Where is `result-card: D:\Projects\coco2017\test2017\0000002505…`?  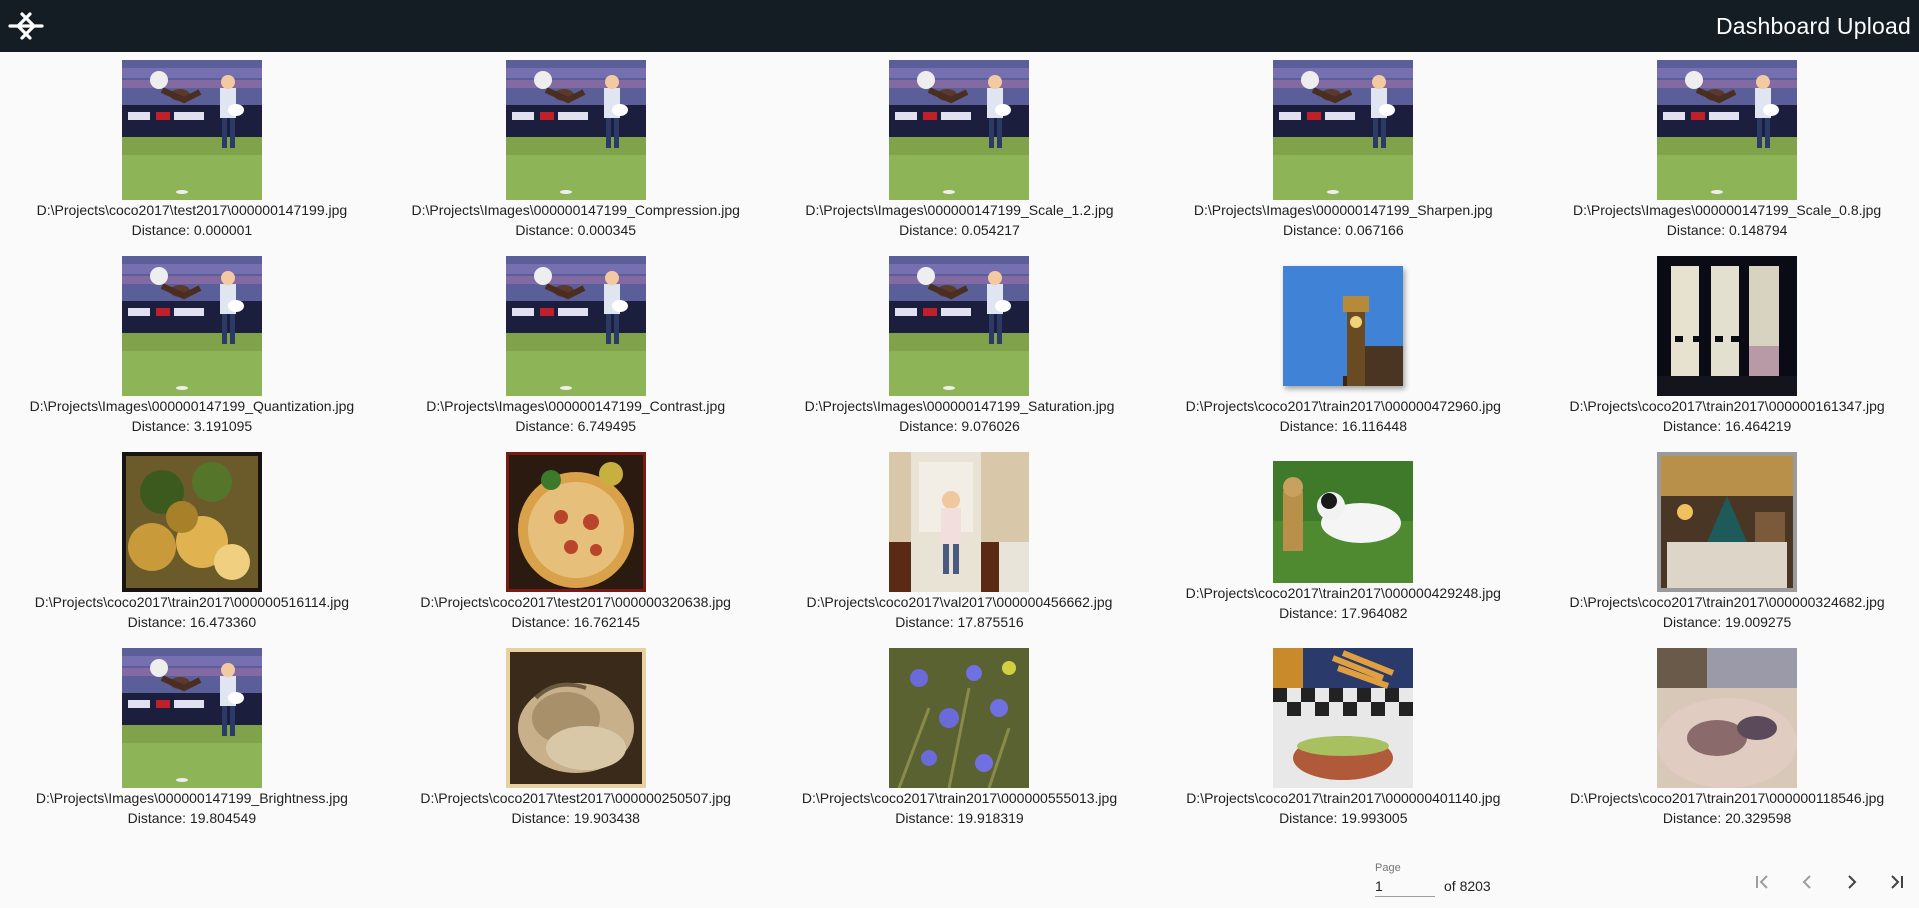 result-card: D:\Projects\coco2017\test2017\0000002505… is located at coordinates (576, 738).